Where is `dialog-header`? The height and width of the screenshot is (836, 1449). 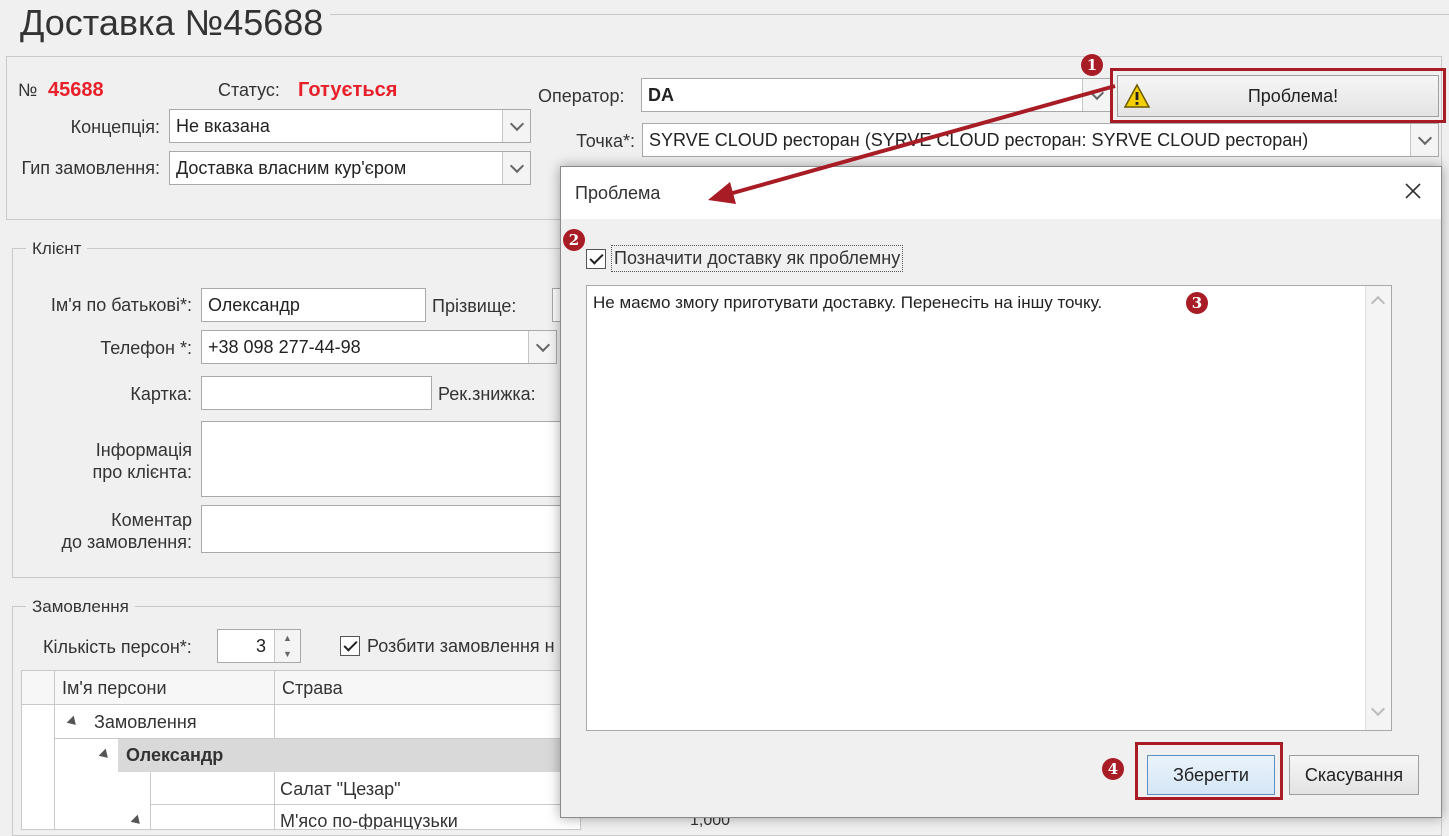
dialog-header is located at coordinates (1001, 193).